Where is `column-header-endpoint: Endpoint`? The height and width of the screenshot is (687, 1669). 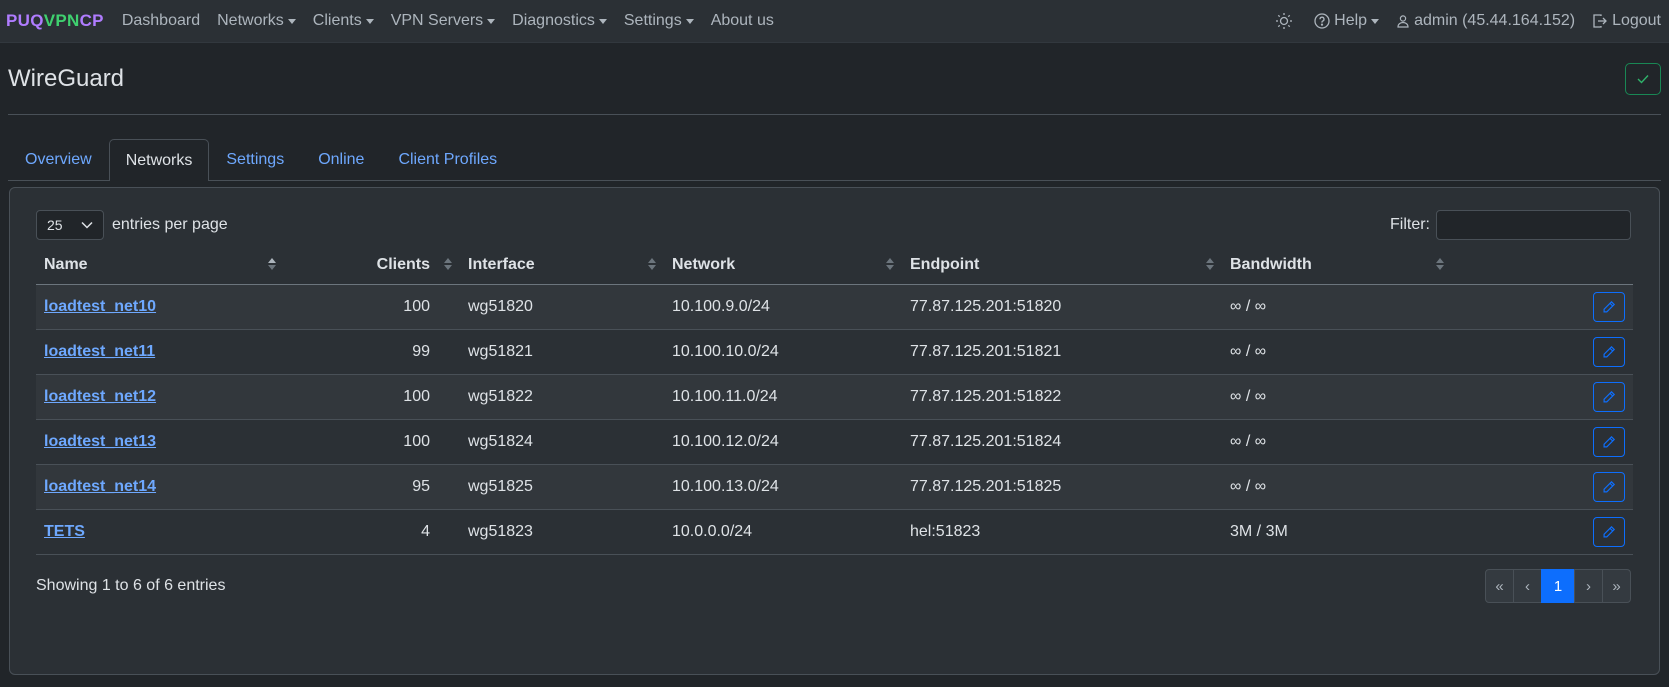
column-header-endpoint: Endpoint is located at coordinates (1062, 265).